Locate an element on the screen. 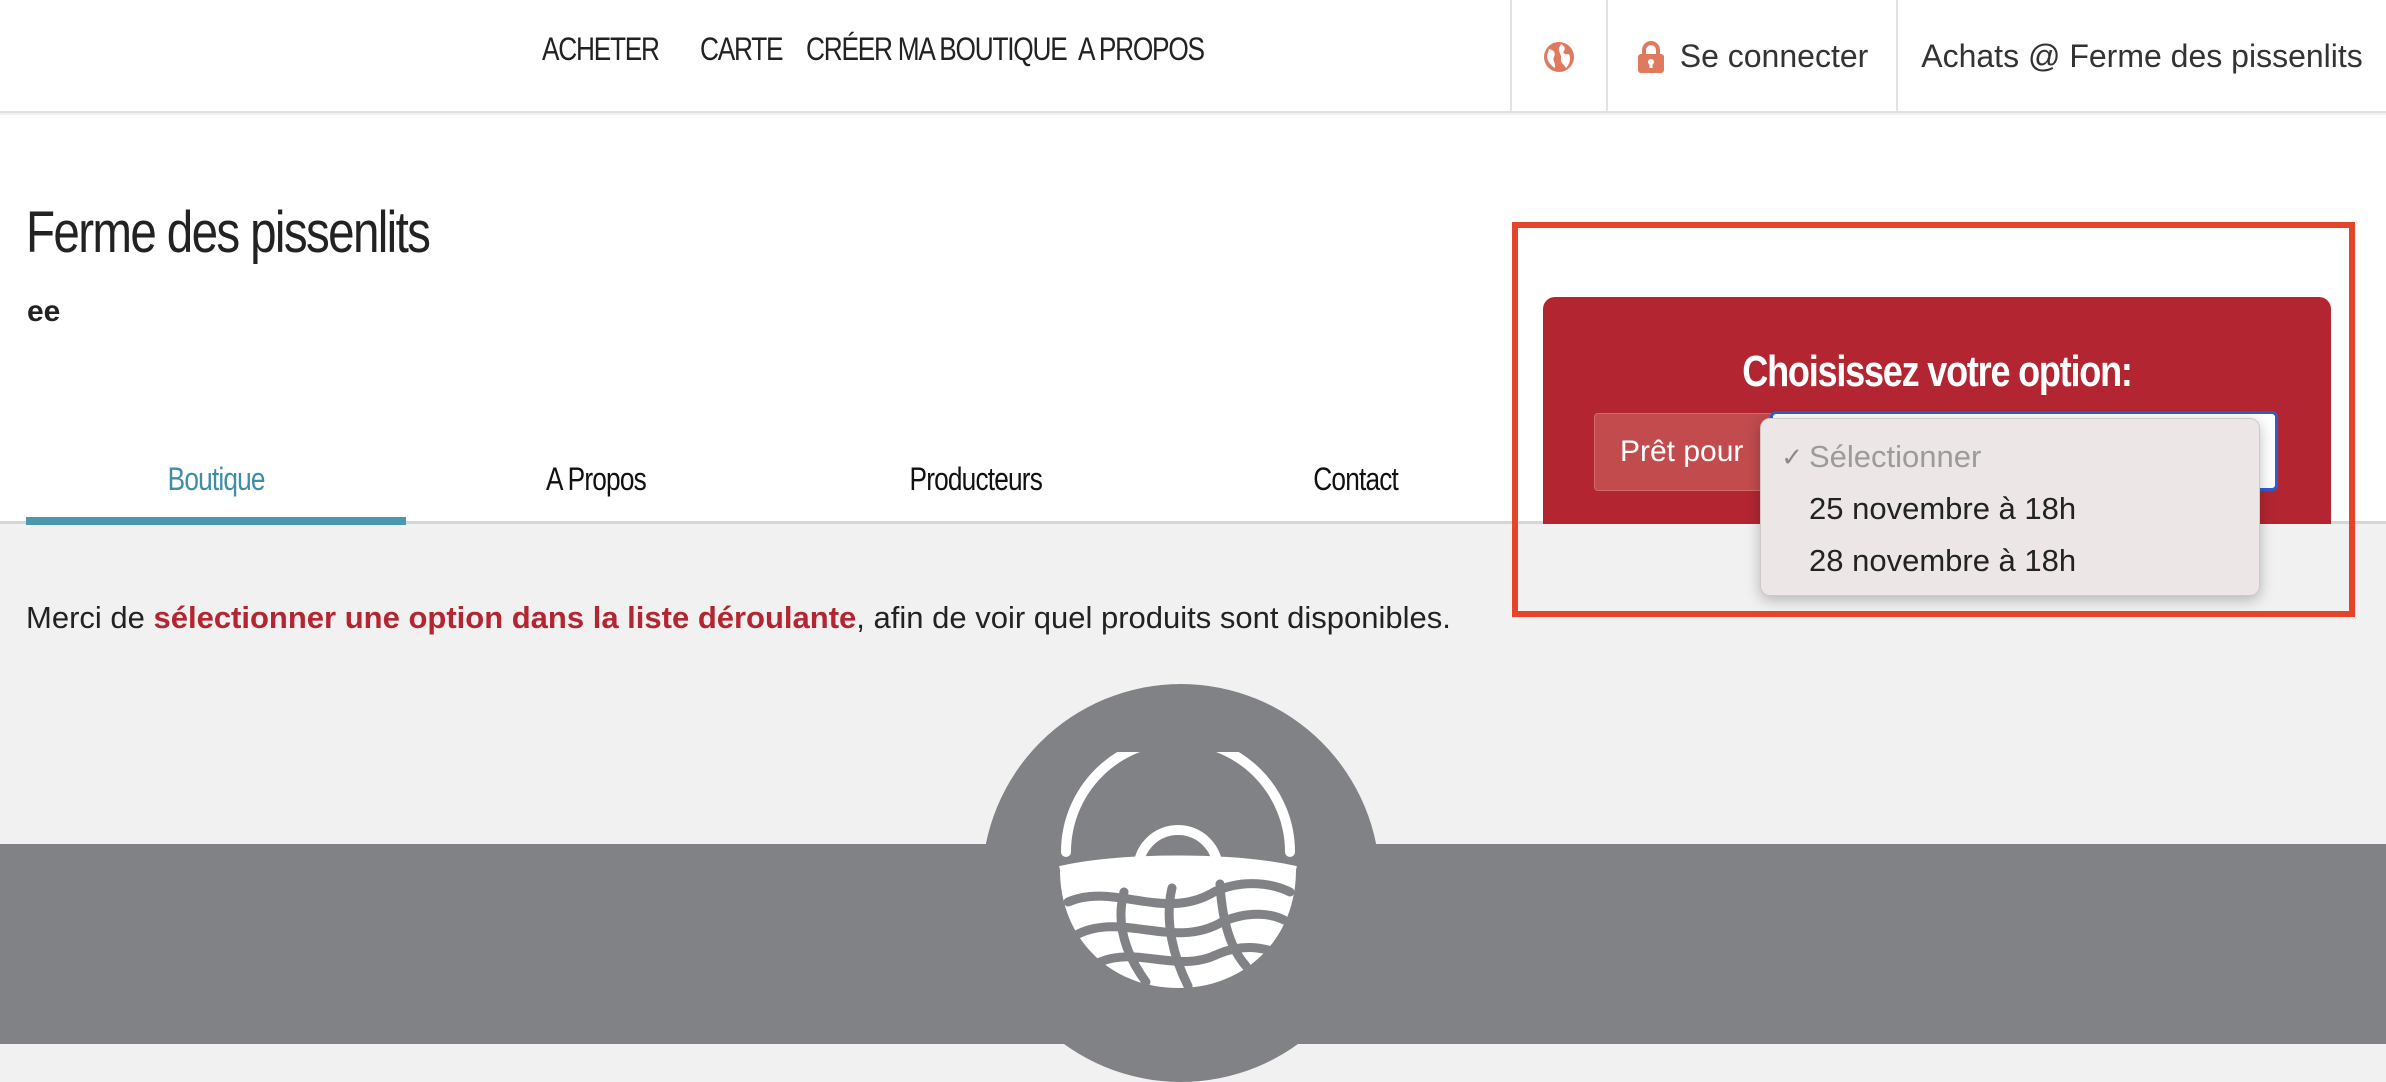 The height and width of the screenshot is (1082, 2386). main-menu: ACHETER CARTE CRÉER MA BOUTIQUE A PROPOS is located at coordinates (873, 49).